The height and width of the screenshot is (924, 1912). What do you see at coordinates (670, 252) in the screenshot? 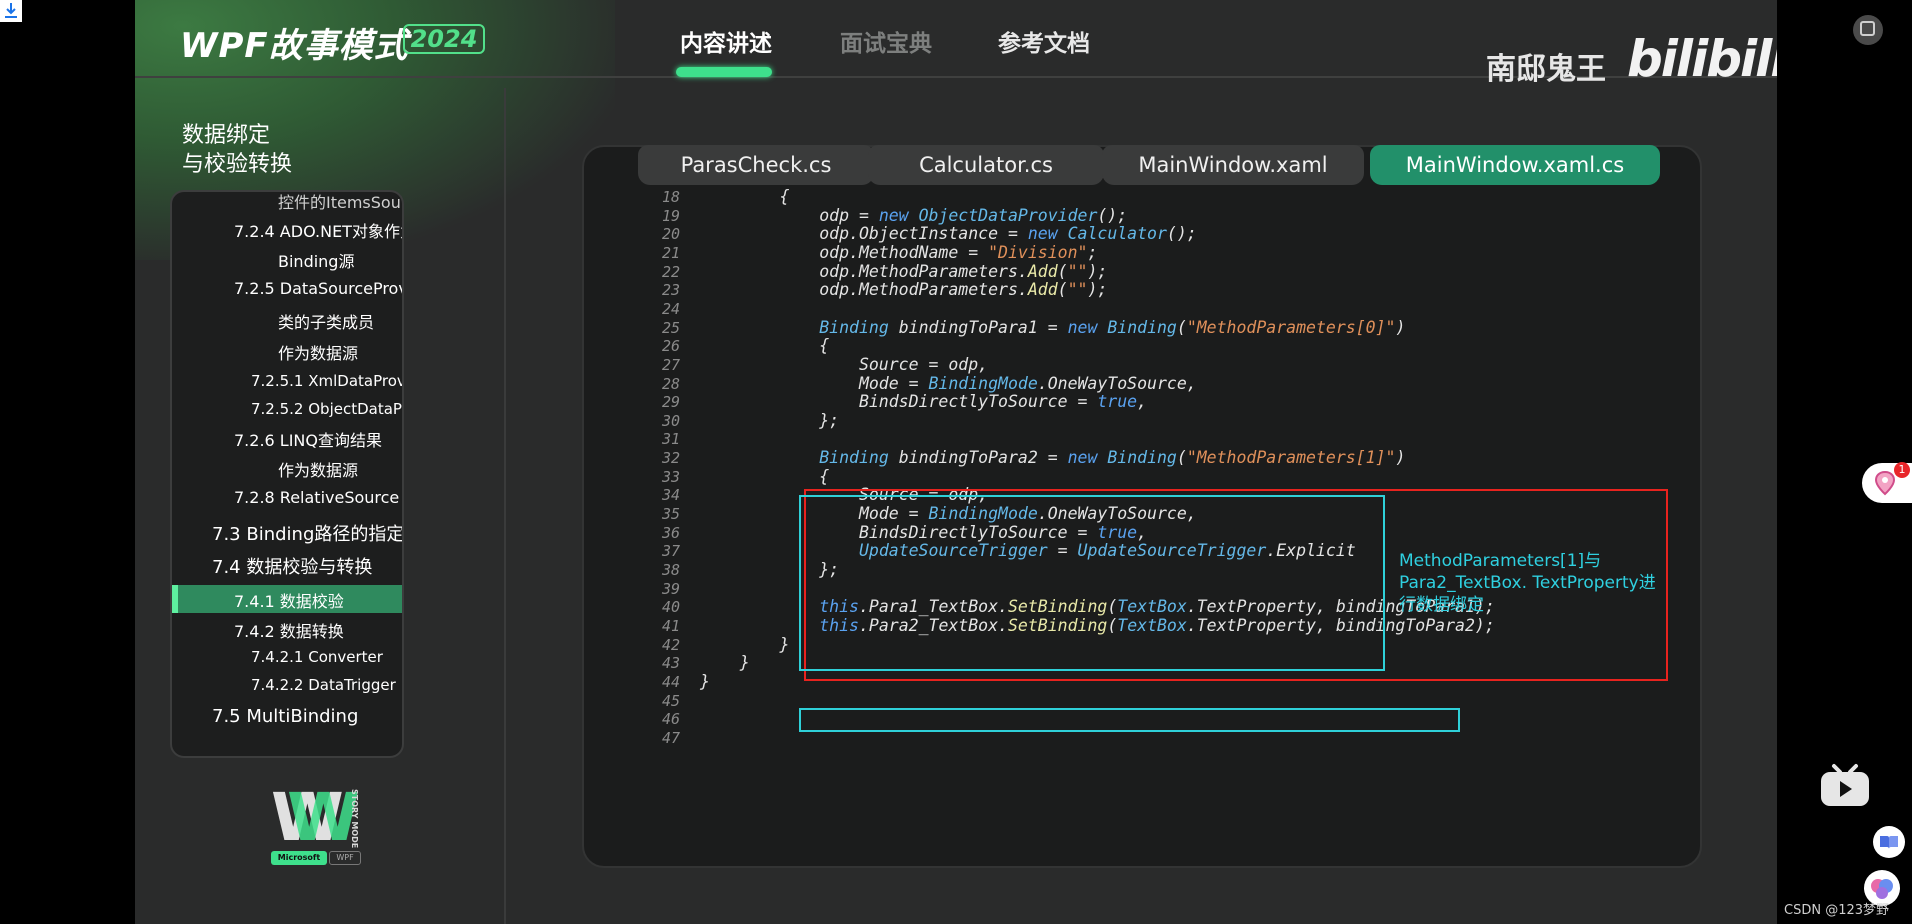
I see `line-number: 21` at bounding box center [670, 252].